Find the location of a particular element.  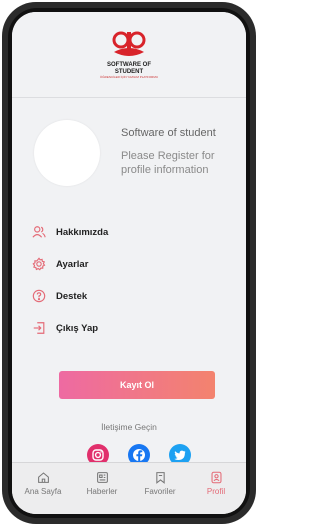

menu-label-support: Destek is located at coordinates (72, 296).